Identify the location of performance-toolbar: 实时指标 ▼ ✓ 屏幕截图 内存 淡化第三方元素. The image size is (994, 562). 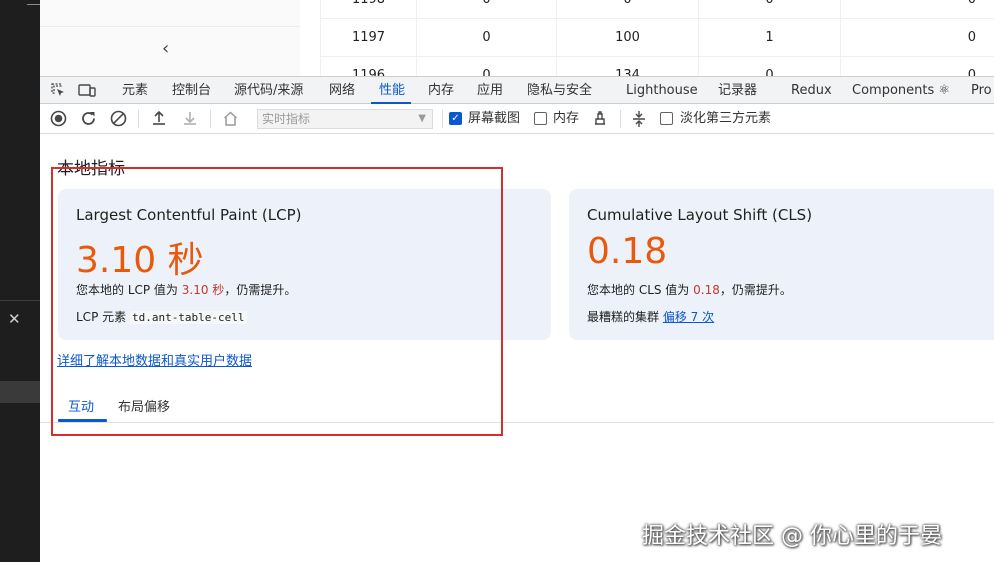
(517, 119).